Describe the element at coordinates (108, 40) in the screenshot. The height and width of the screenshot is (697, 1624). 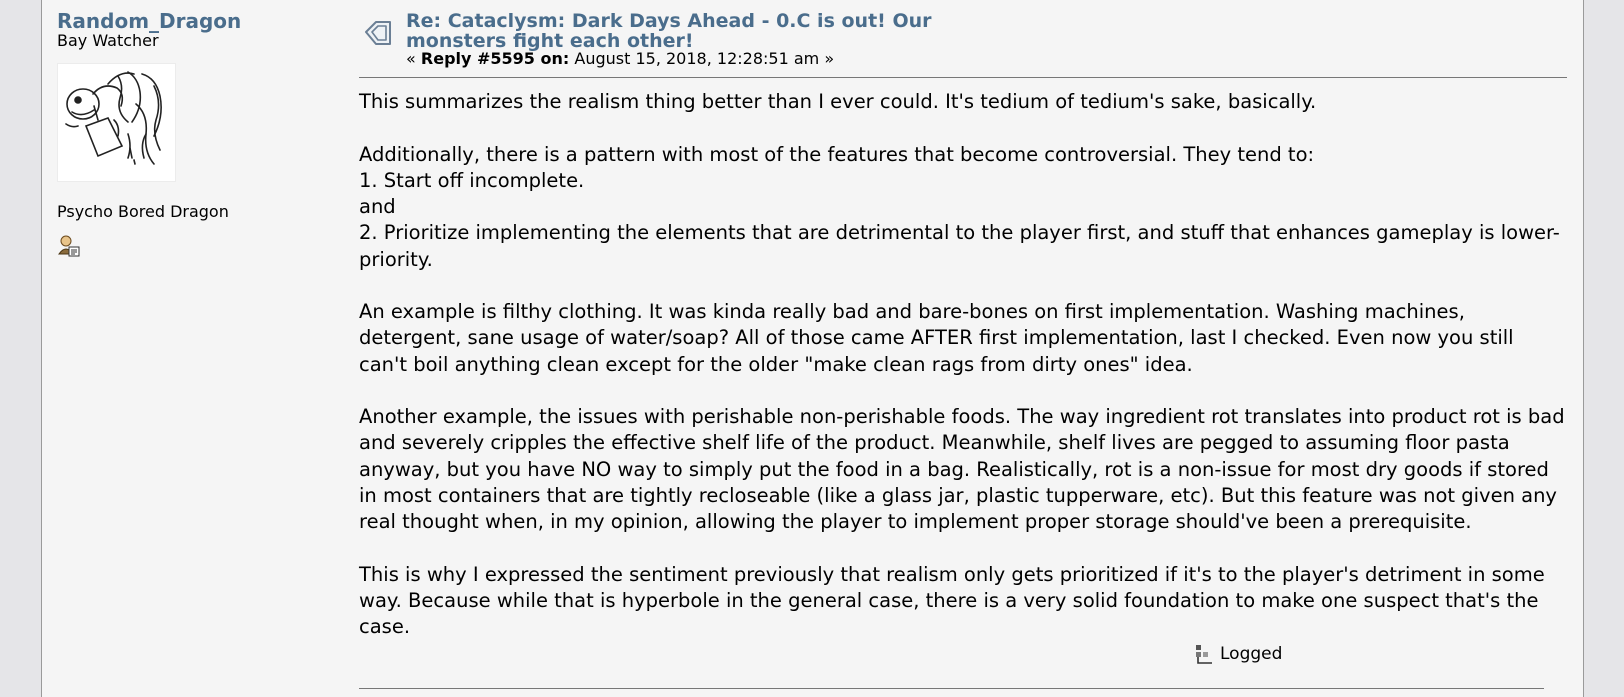
I see `poster-group: Bay Watcher` at that location.